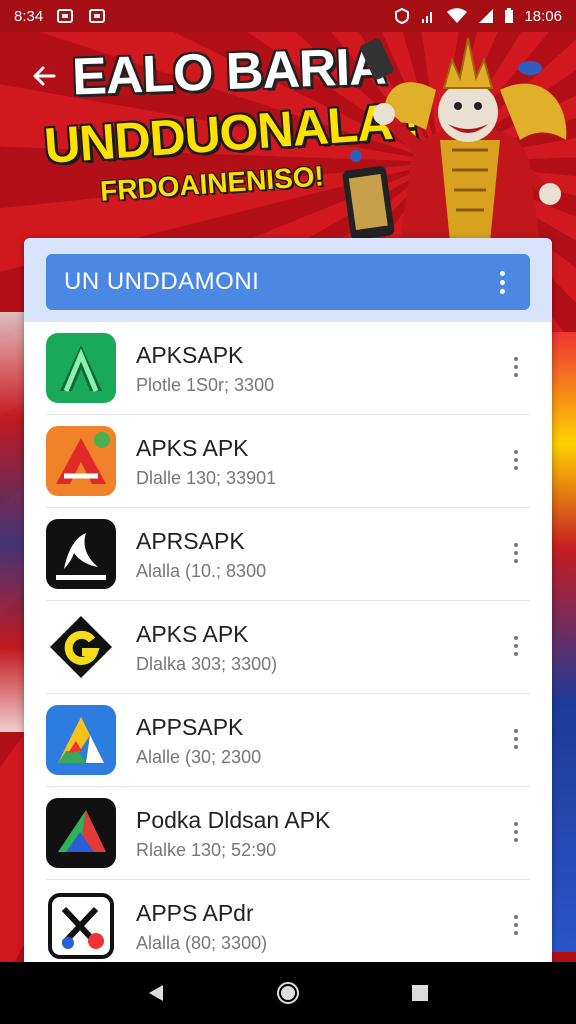  I want to click on app-meta: Alalla (10.; 8300, so click(201, 570).